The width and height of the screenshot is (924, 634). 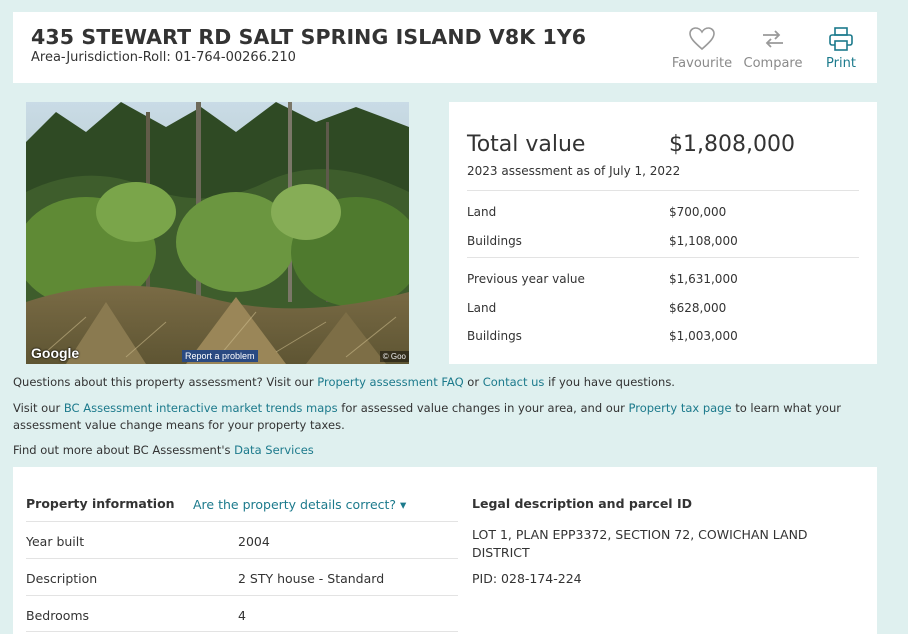 I want to click on property-row-year-built: Year built 2004, so click(x=242, y=539).